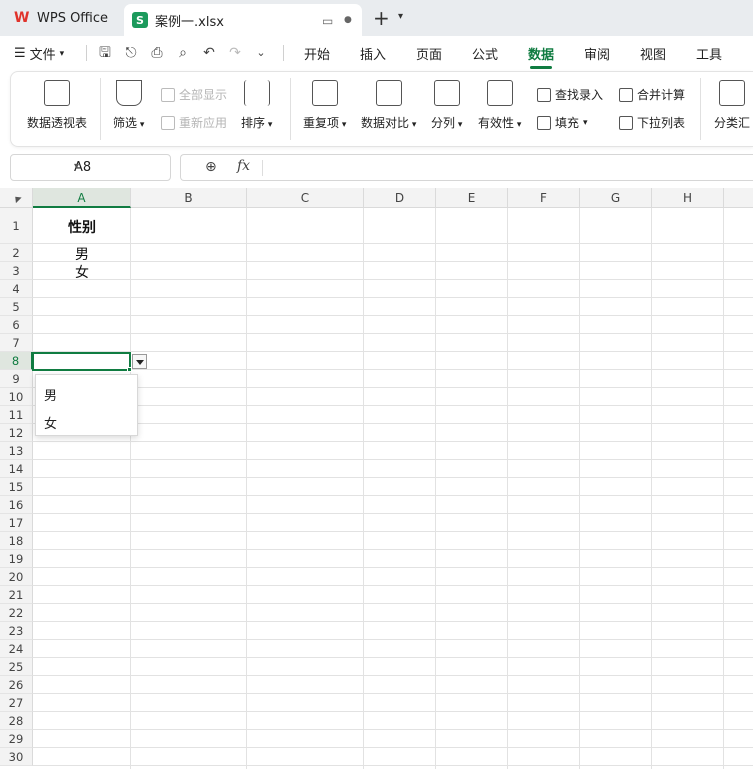 The height and width of the screenshot is (769, 753). Describe the element at coordinates (243, 166) in the screenshot. I see `fx-icon: fx` at that location.